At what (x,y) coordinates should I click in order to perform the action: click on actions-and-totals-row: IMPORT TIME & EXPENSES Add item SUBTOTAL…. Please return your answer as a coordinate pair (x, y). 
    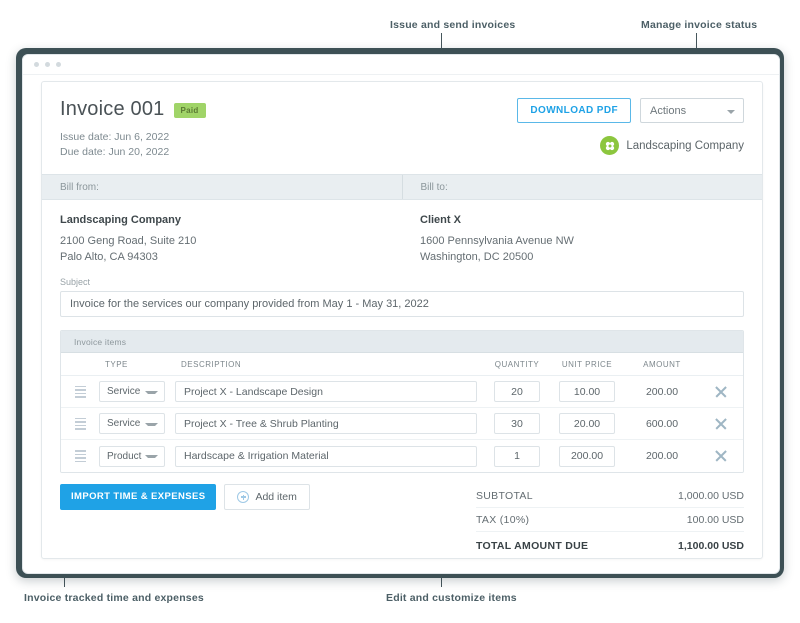
    Looking at the image, I should click on (402, 515).